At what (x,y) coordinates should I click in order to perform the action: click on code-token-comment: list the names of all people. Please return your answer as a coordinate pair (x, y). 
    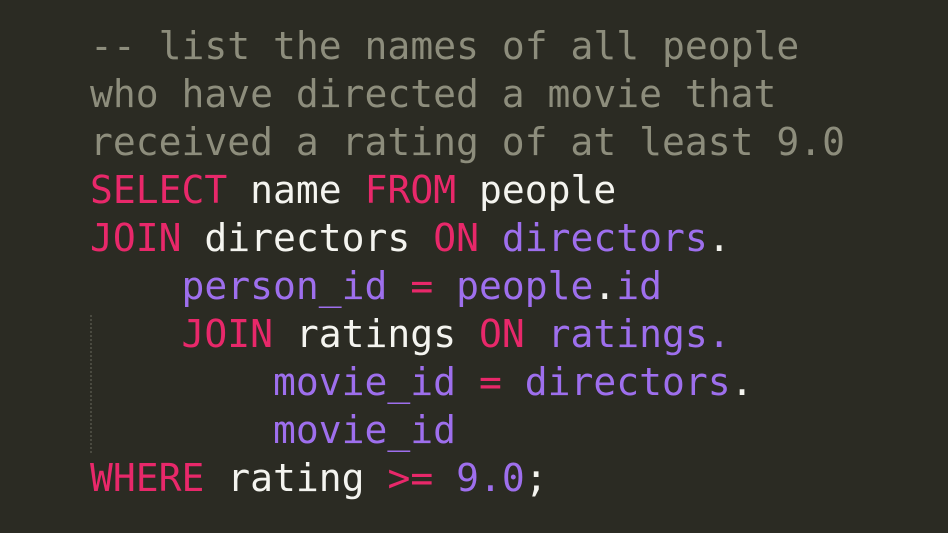
    Looking at the image, I should click on (479, 46).